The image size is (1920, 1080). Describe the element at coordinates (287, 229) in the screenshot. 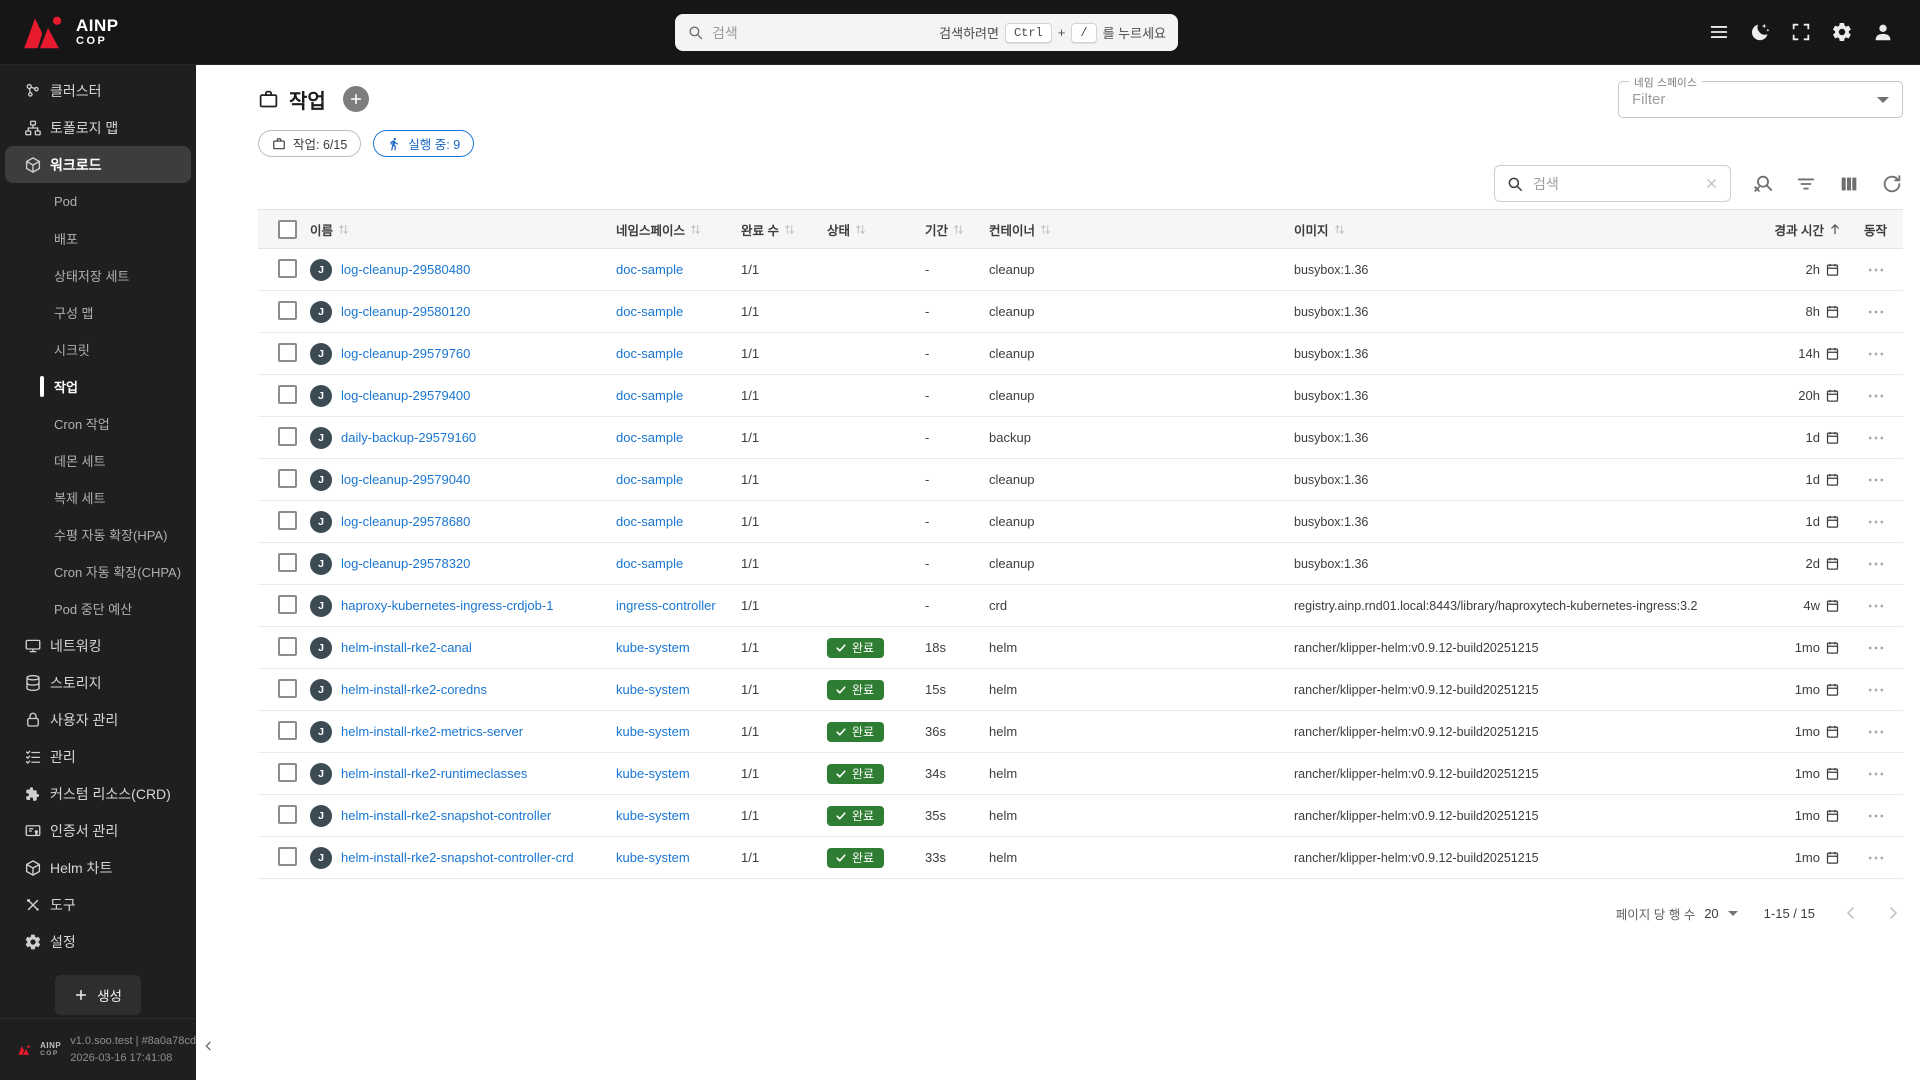

I see `select-all-checkbox` at that location.